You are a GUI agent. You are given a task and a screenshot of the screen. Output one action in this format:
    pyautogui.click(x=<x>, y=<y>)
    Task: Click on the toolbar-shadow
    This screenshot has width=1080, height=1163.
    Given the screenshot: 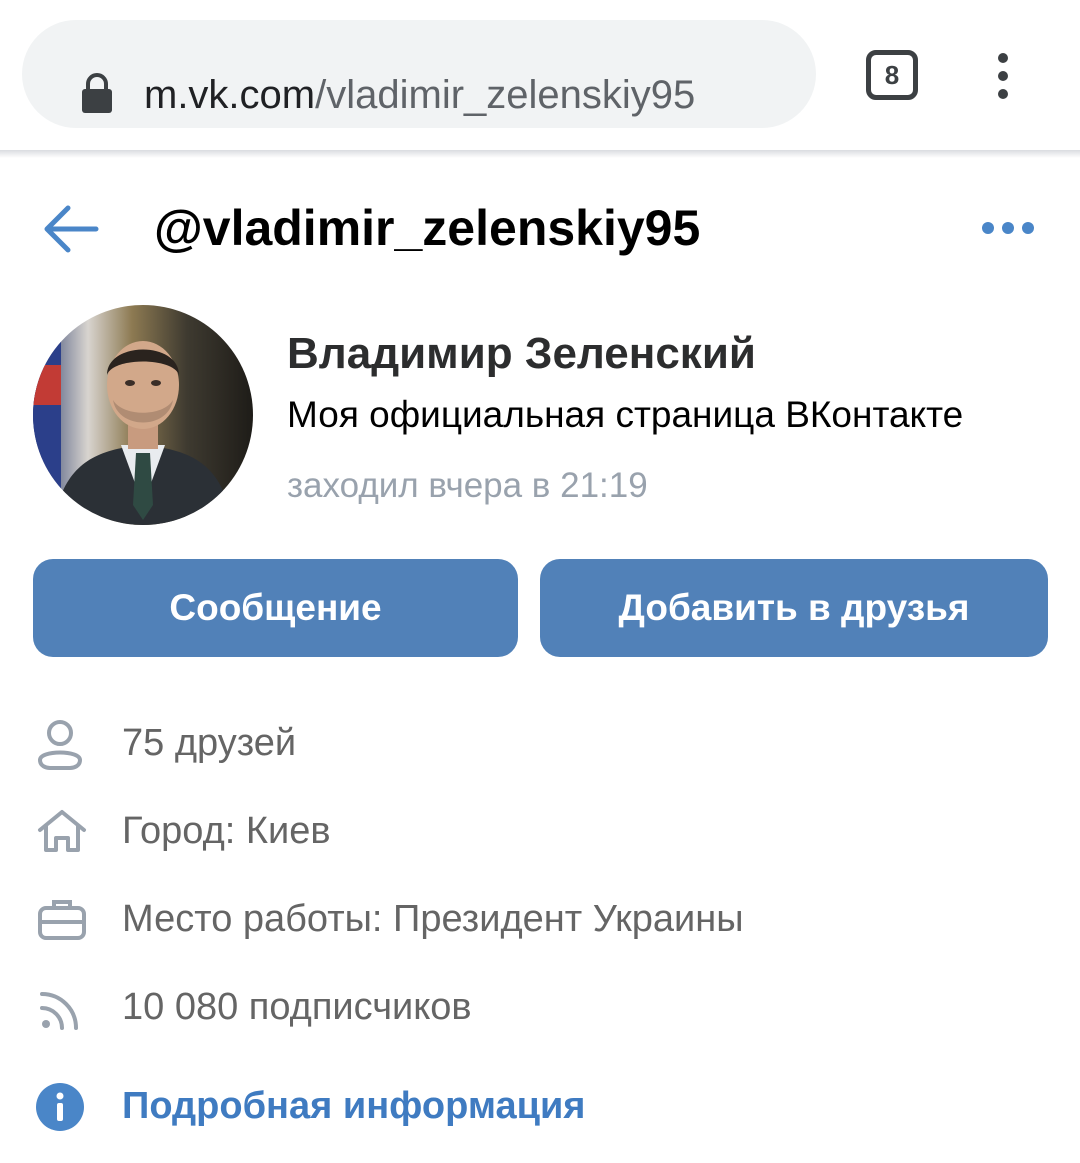 What is the action you would take?
    pyautogui.click(x=540, y=154)
    